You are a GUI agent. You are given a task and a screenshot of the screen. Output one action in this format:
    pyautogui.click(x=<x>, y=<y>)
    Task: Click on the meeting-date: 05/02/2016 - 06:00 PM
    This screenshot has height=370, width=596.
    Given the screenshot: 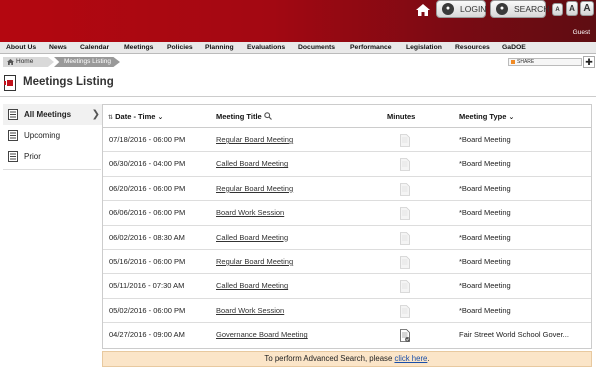 What is the action you would take?
    pyautogui.click(x=147, y=310)
    